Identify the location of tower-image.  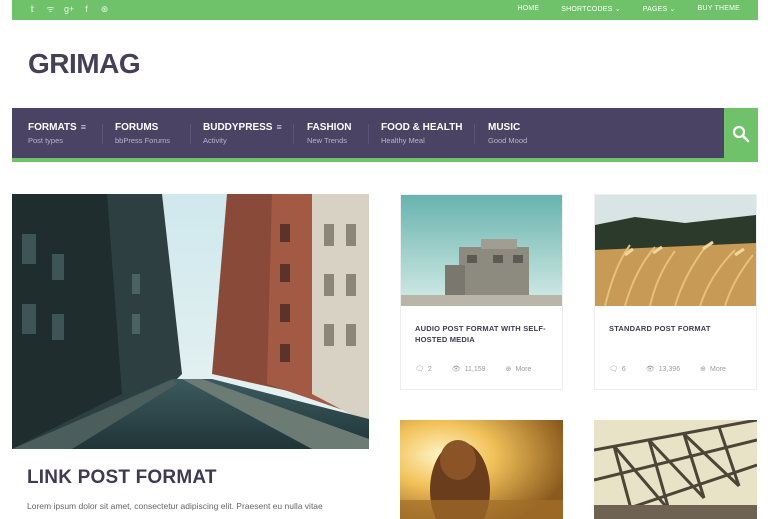
(481, 250).